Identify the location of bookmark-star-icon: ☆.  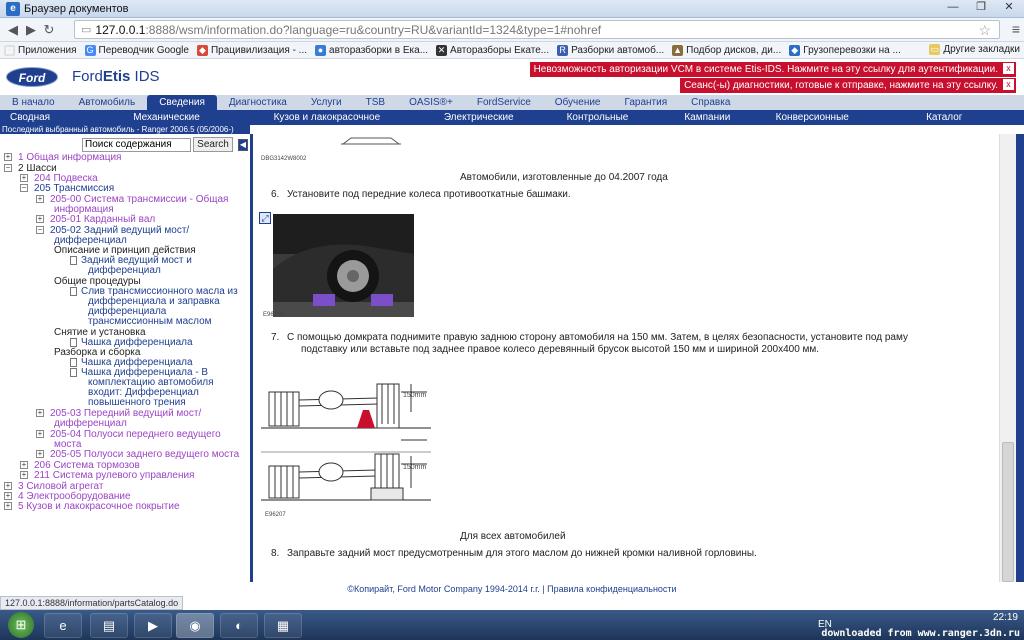
(984, 30).